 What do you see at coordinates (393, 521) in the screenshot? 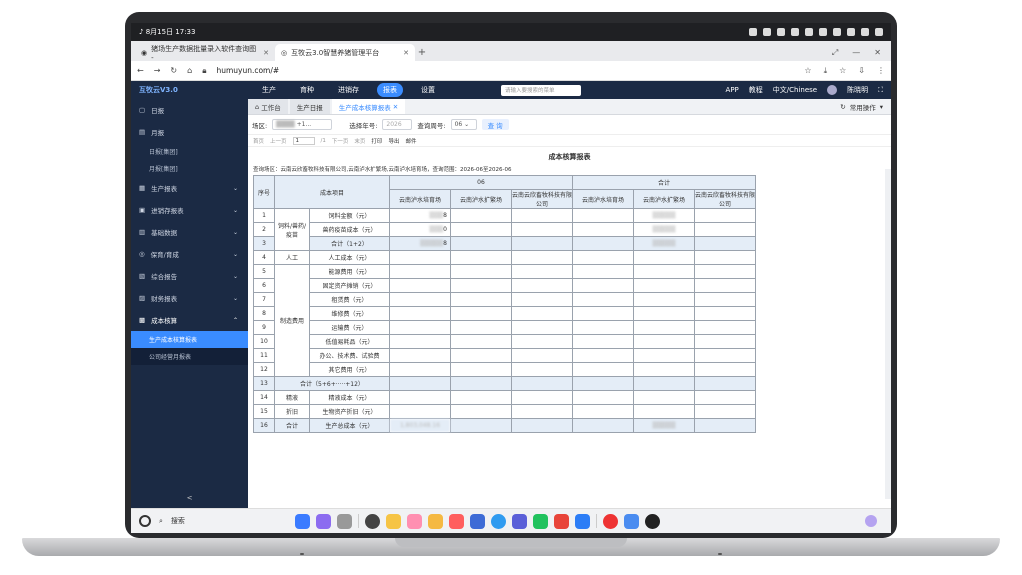
I see `folder-icon` at bounding box center [393, 521].